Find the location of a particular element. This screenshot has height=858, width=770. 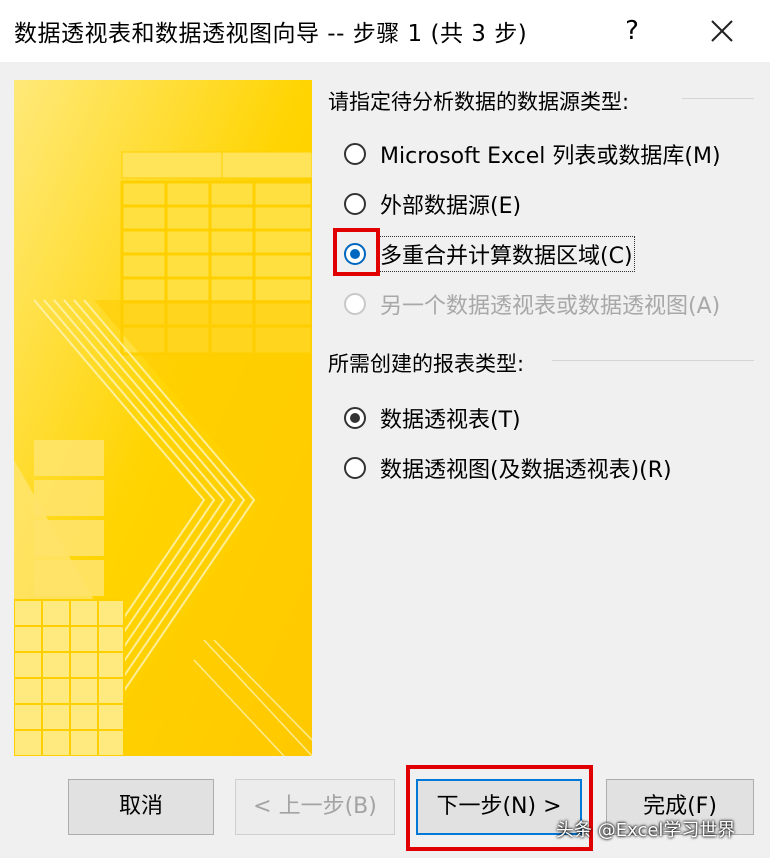

close-icon is located at coordinates (722, 31).